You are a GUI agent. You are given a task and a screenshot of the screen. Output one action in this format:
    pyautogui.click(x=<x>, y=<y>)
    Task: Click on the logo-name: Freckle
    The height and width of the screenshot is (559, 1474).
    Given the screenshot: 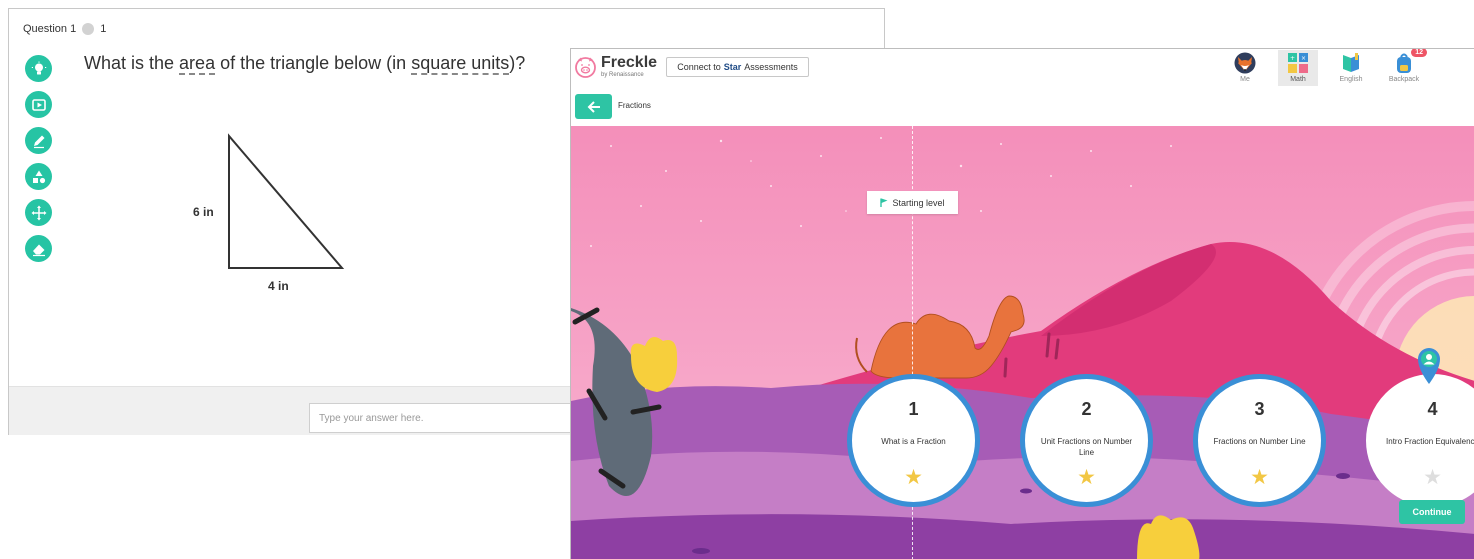 What is the action you would take?
    pyautogui.click(x=629, y=62)
    